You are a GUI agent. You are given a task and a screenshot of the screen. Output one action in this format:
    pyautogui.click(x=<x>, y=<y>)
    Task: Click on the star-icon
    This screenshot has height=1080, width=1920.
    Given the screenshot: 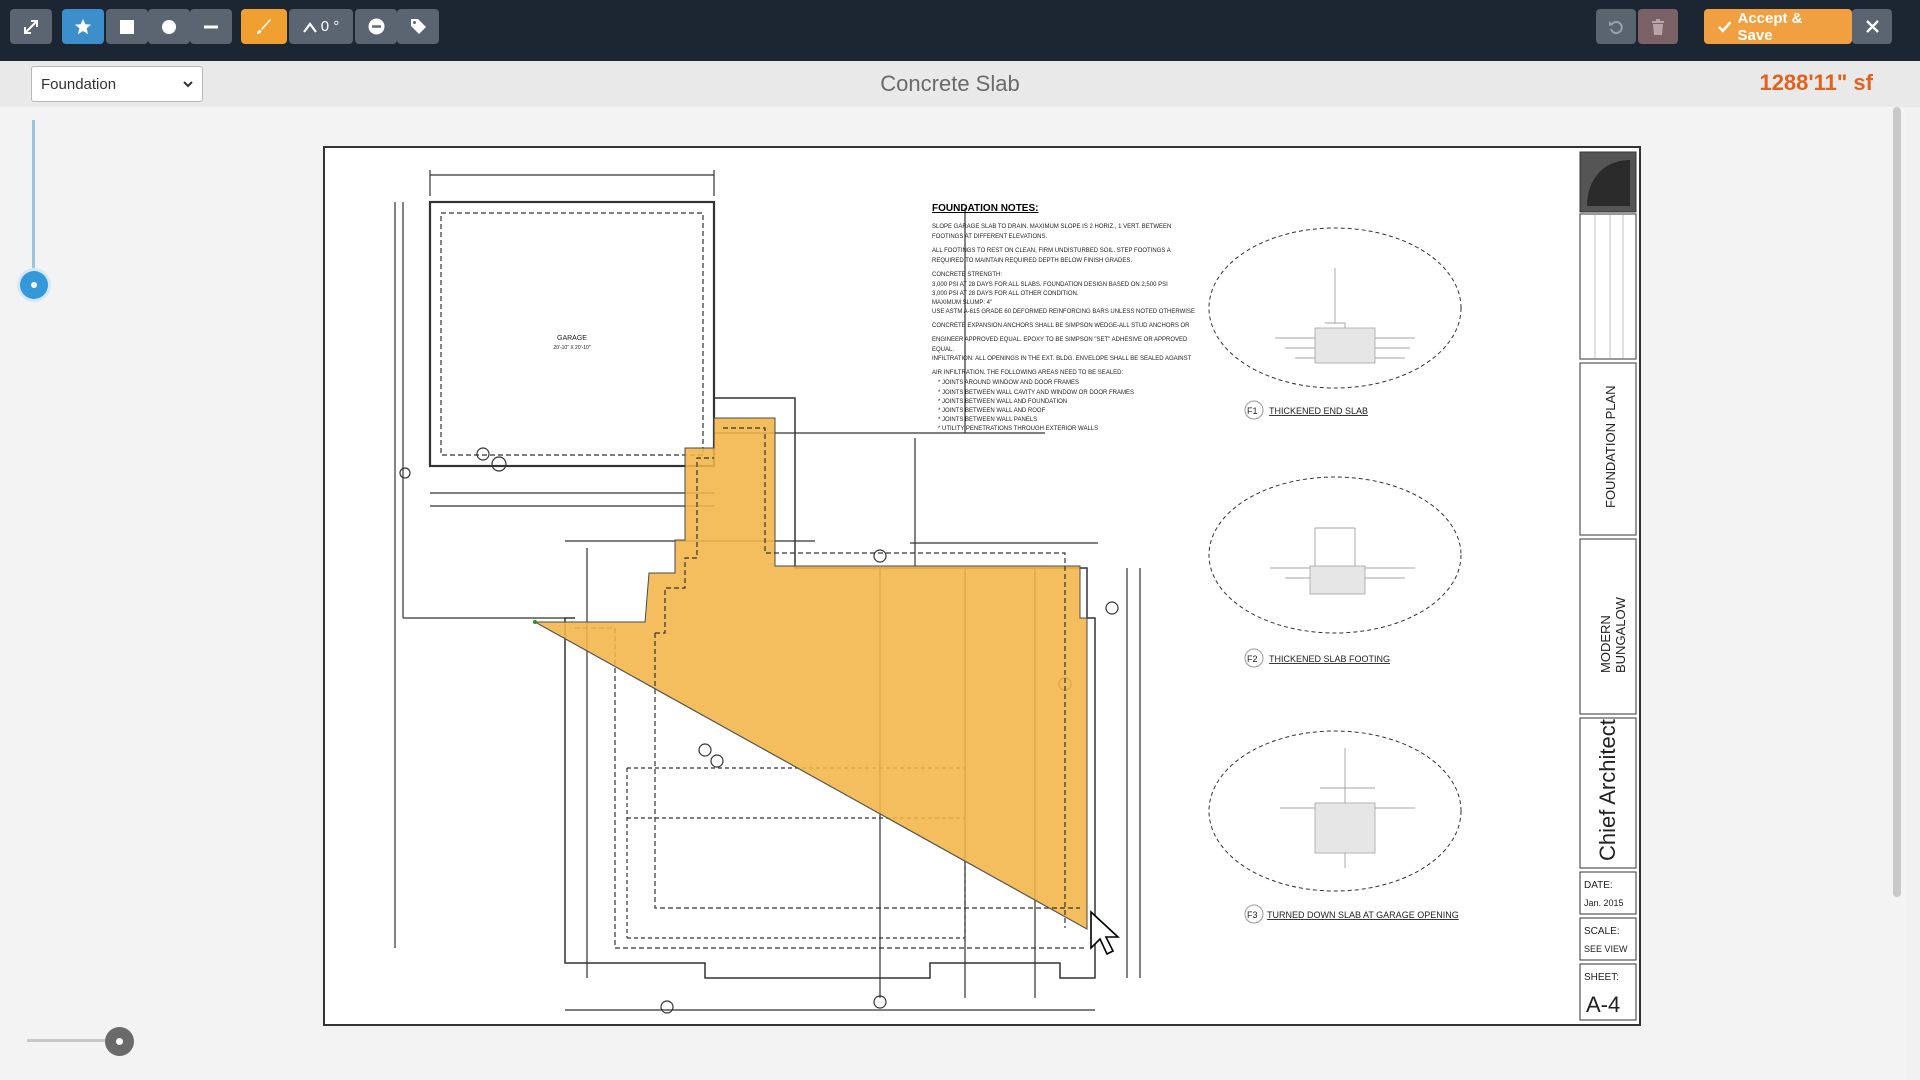 What is the action you would take?
    pyautogui.click(x=83, y=26)
    